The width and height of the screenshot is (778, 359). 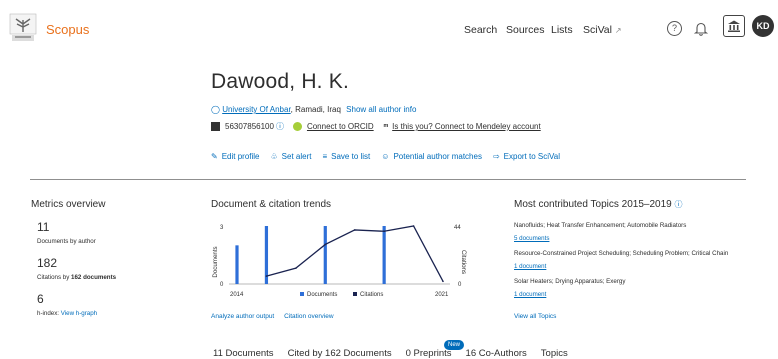 What do you see at coordinates (215, 126) in the screenshot?
I see `id-card-icon` at bounding box center [215, 126].